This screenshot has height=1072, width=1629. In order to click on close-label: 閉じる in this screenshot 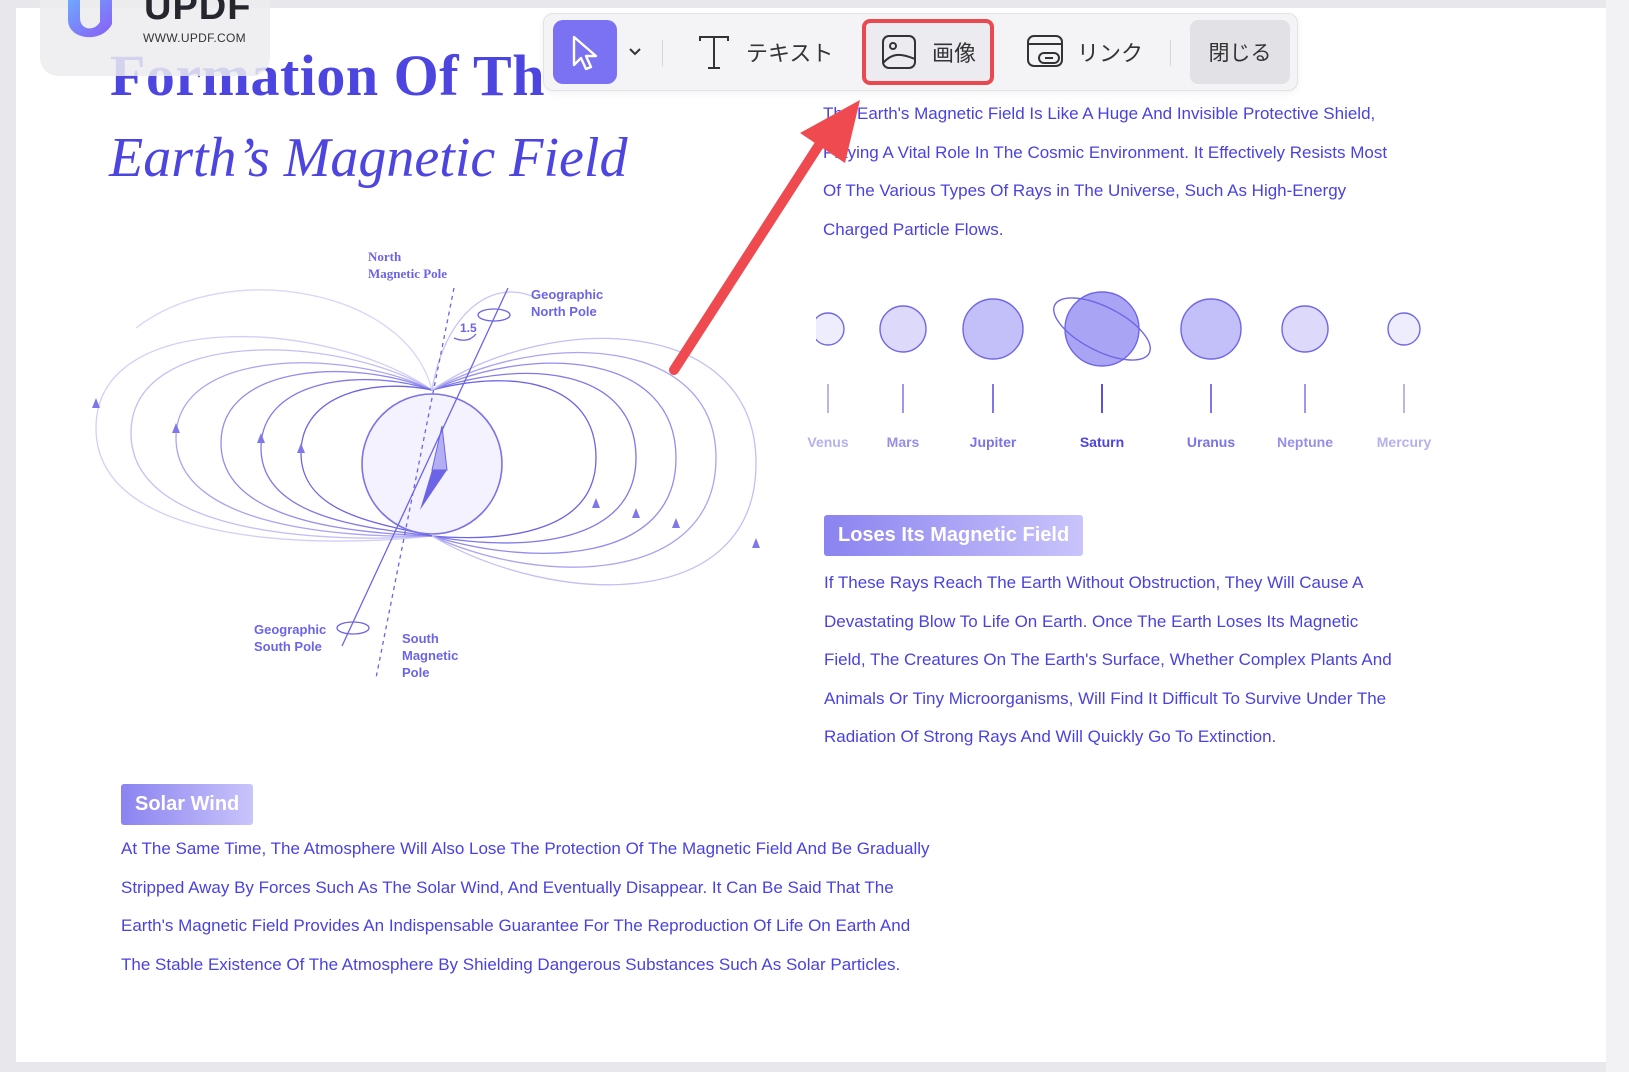, I will do `click(1240, 53)`.